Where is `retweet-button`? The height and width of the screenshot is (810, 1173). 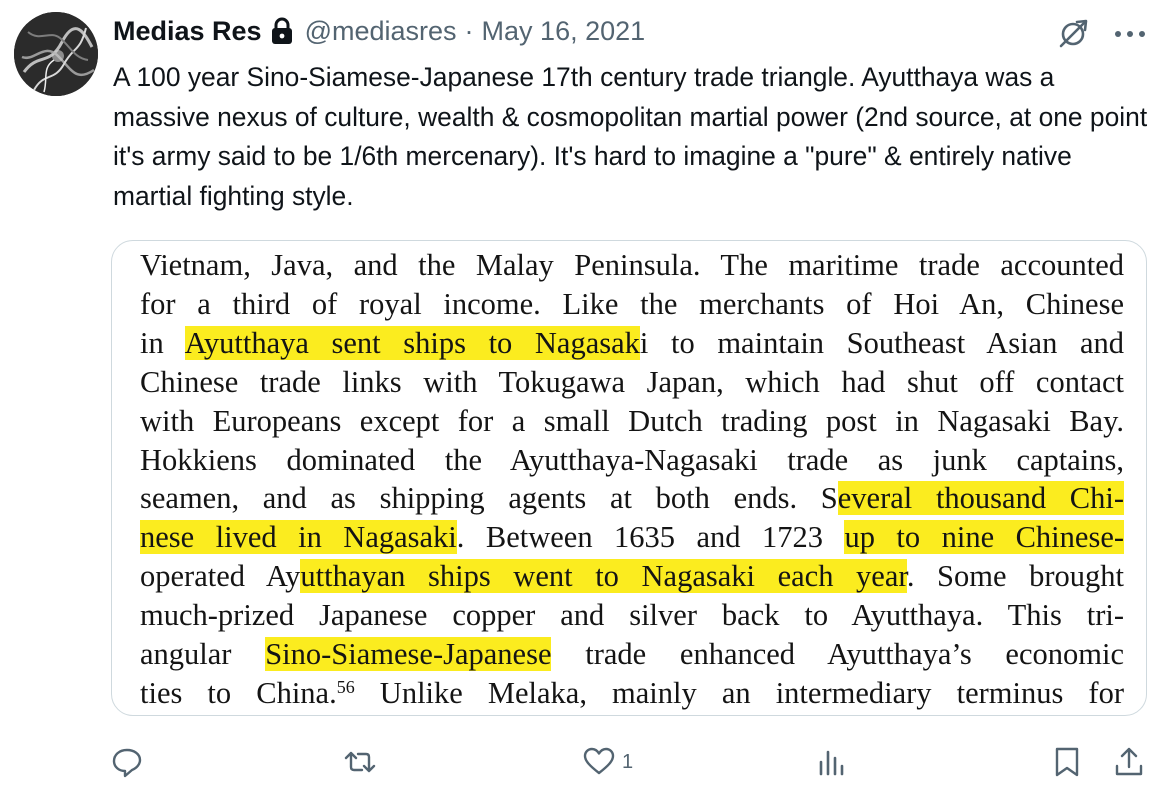
retweet-button is located at coordinates (360, 762).